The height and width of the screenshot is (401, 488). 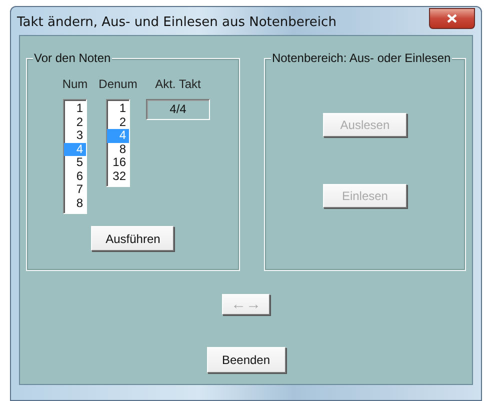 What do you see at coordinates (118, 163) in the screenshot?
I see `list-item: 16` at bounding box center [118, 163].